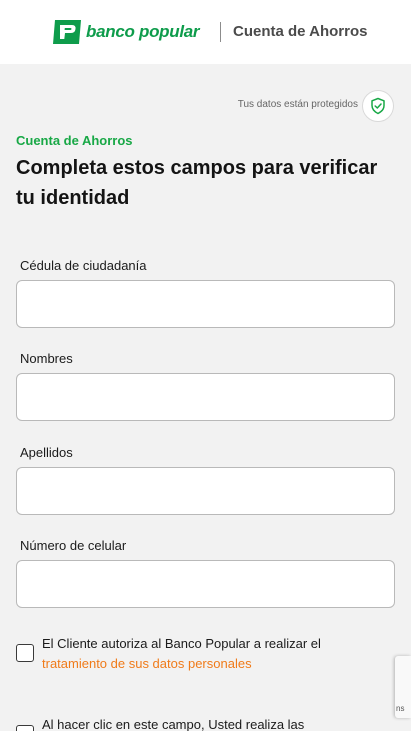 This screenshot has width=411, height=731. I want to click on id-number-label: Cédula de ciudadanía, so click(83, 265).